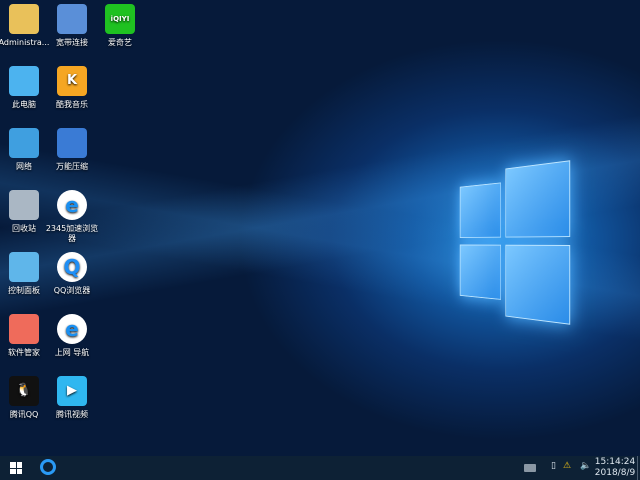 The image size is (640, 480). I want to click on user-folder-icon, so click(24, 19).